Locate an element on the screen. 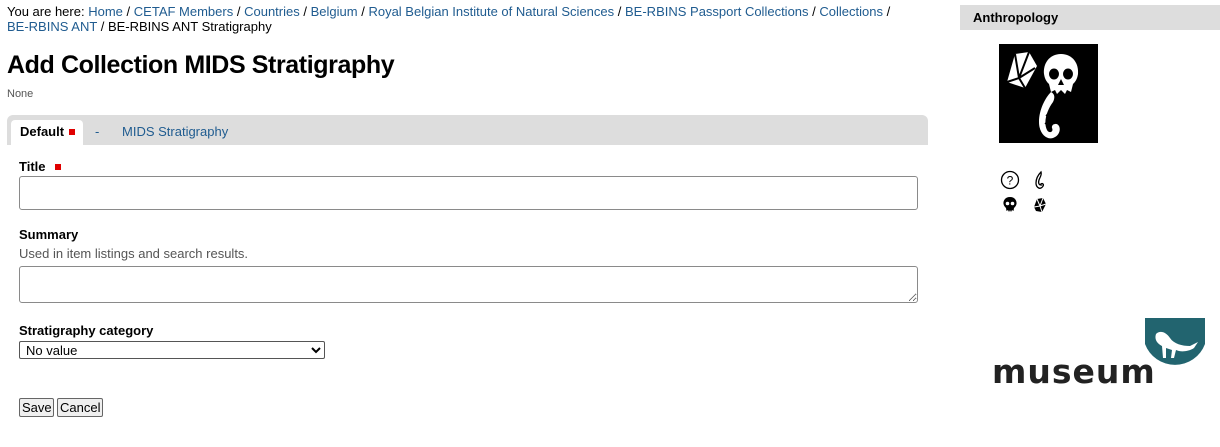  breadcrumb-collections: Collections is located at coordinates (851, 11).